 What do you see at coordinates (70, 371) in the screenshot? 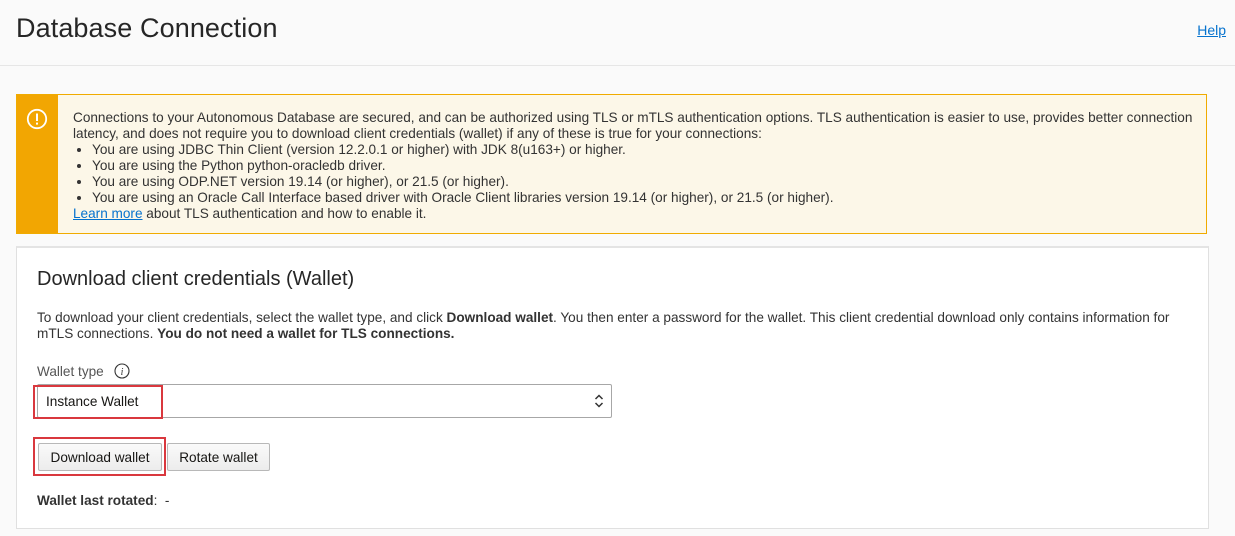
I see `wallet-type-label: Wallet type` at bounding box center [70, 371].